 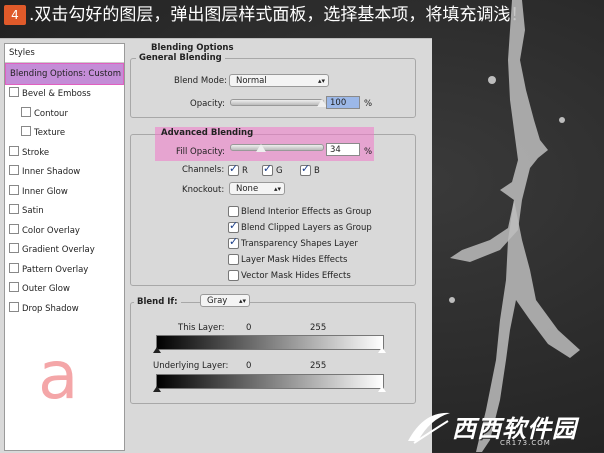 What do you see at coordinates (257, 188) in the screenshot?
I see `knockout-select: None ▴▾` at bounding box center [257, 188].